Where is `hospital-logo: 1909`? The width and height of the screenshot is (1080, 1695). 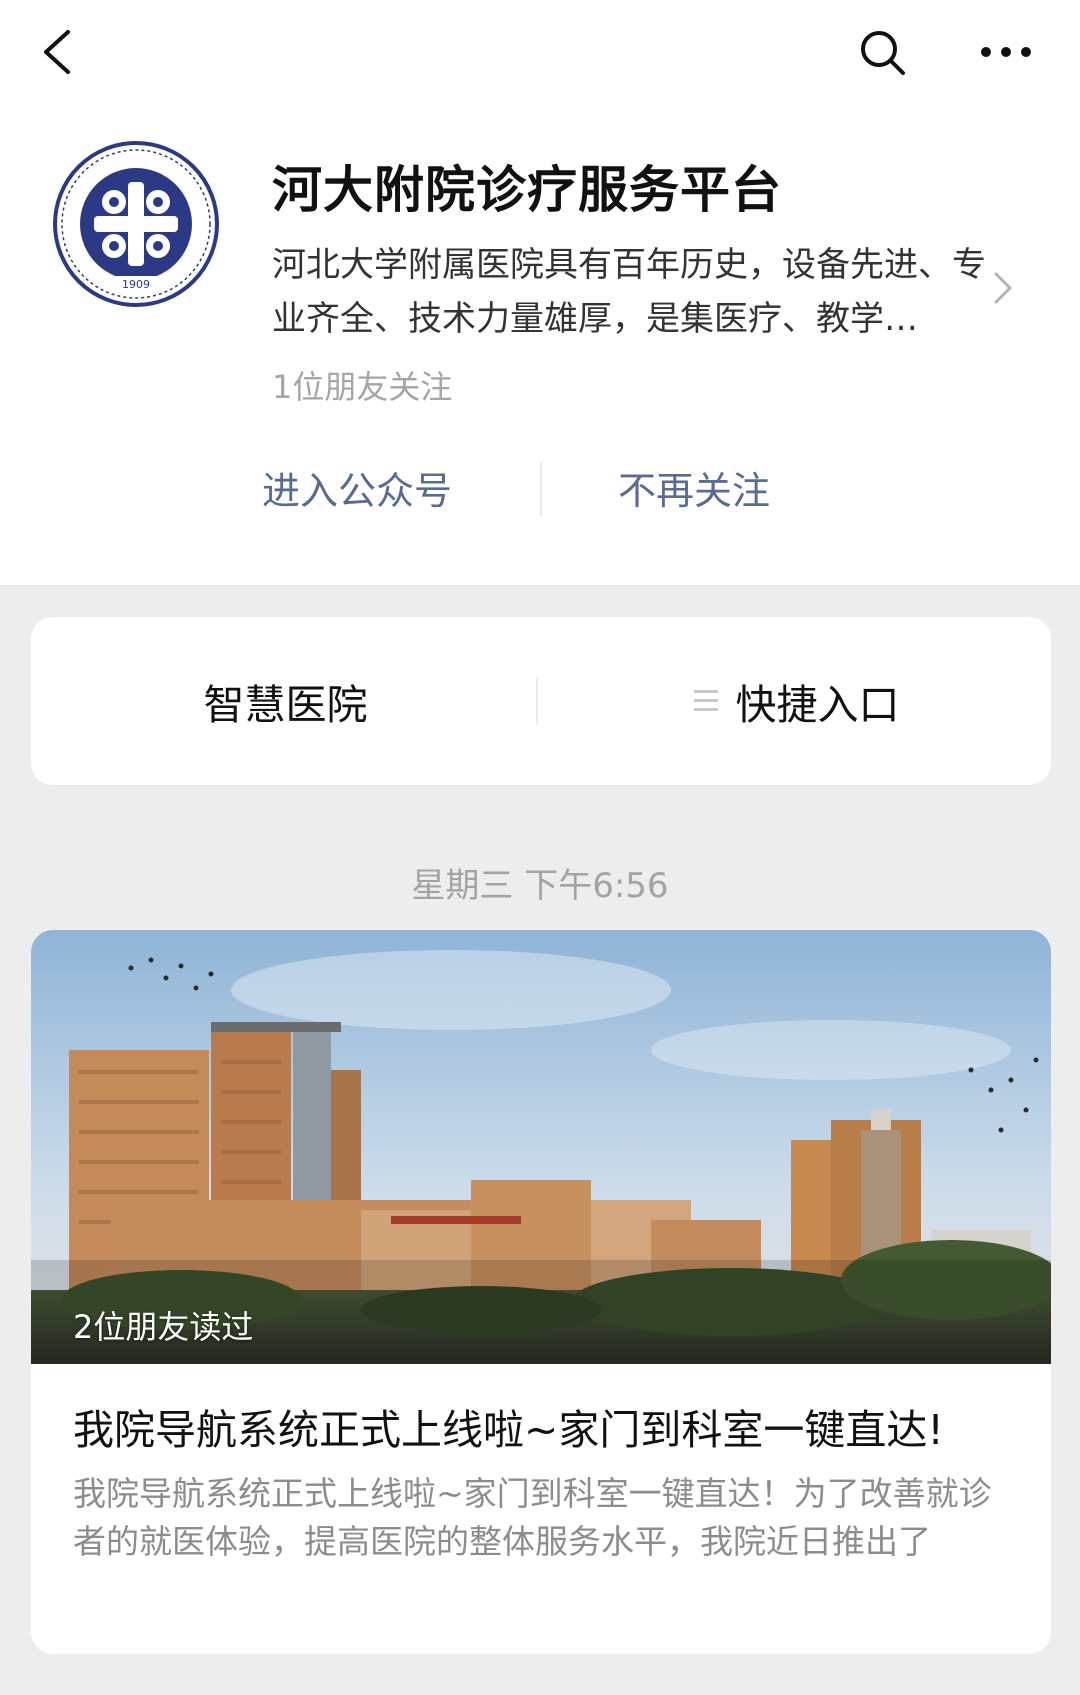 hospital-logo: 1909 is located at coordinates (136, 224).